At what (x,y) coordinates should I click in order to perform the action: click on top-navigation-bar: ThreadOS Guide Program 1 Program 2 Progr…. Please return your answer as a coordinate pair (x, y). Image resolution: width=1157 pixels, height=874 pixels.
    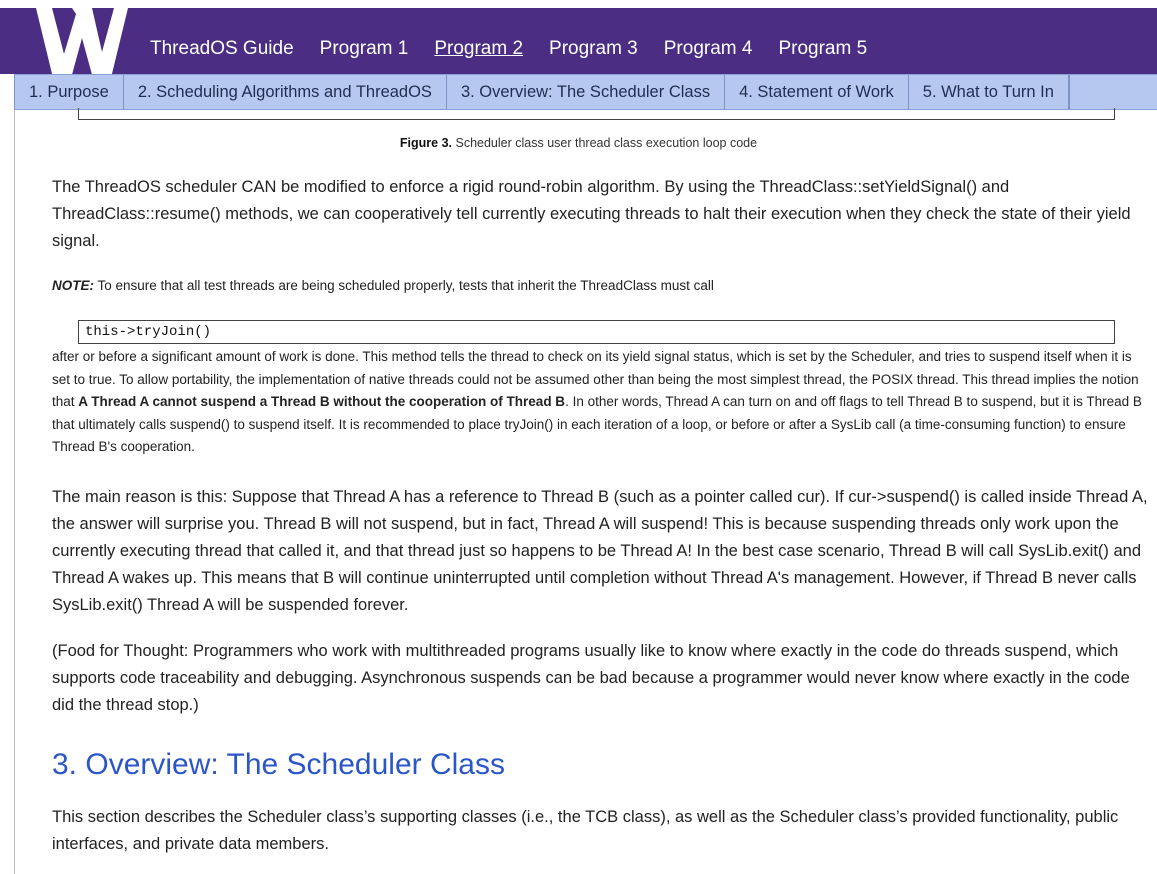
    Looking at the image, I should click on (578, 41).